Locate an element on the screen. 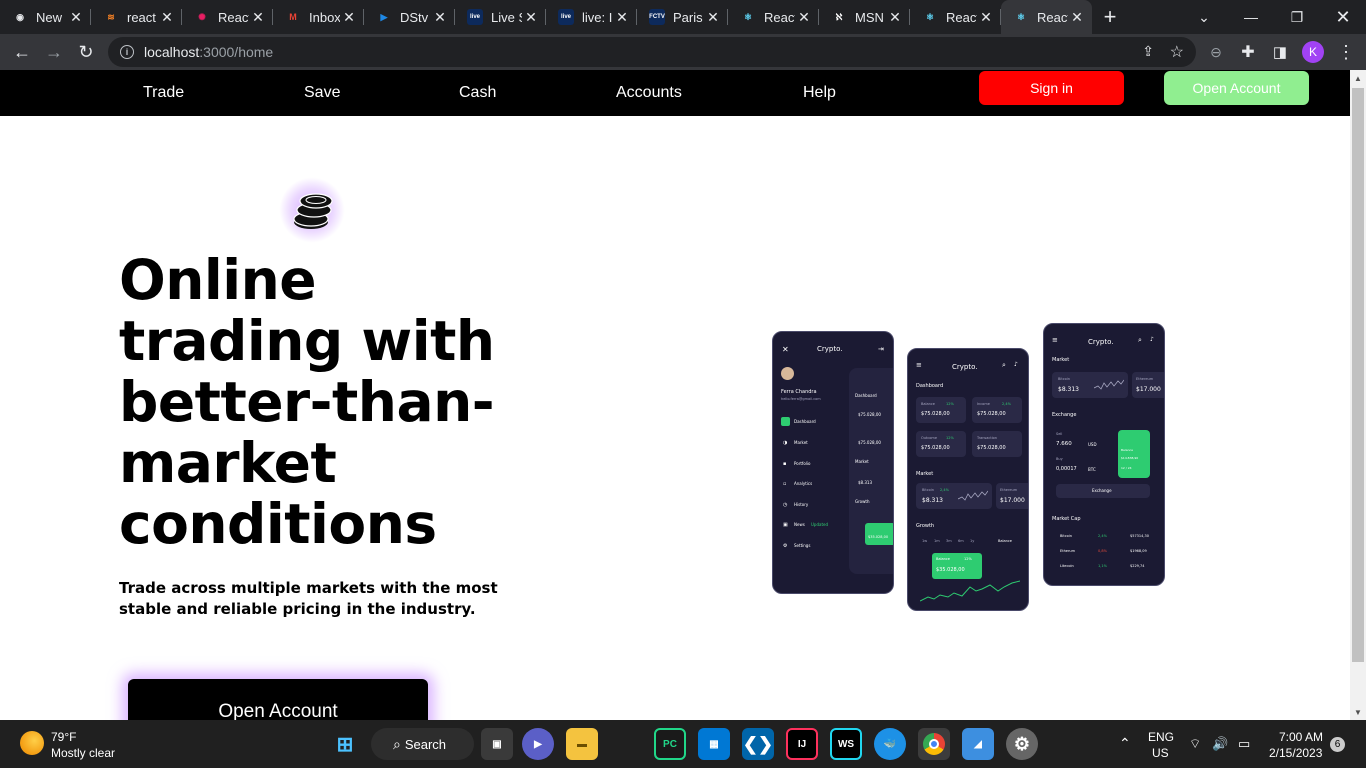 Image resolution: width=1366 pixels, height=768 pixels. share-icon: ⇪ is located at coordinates (1148, 51).